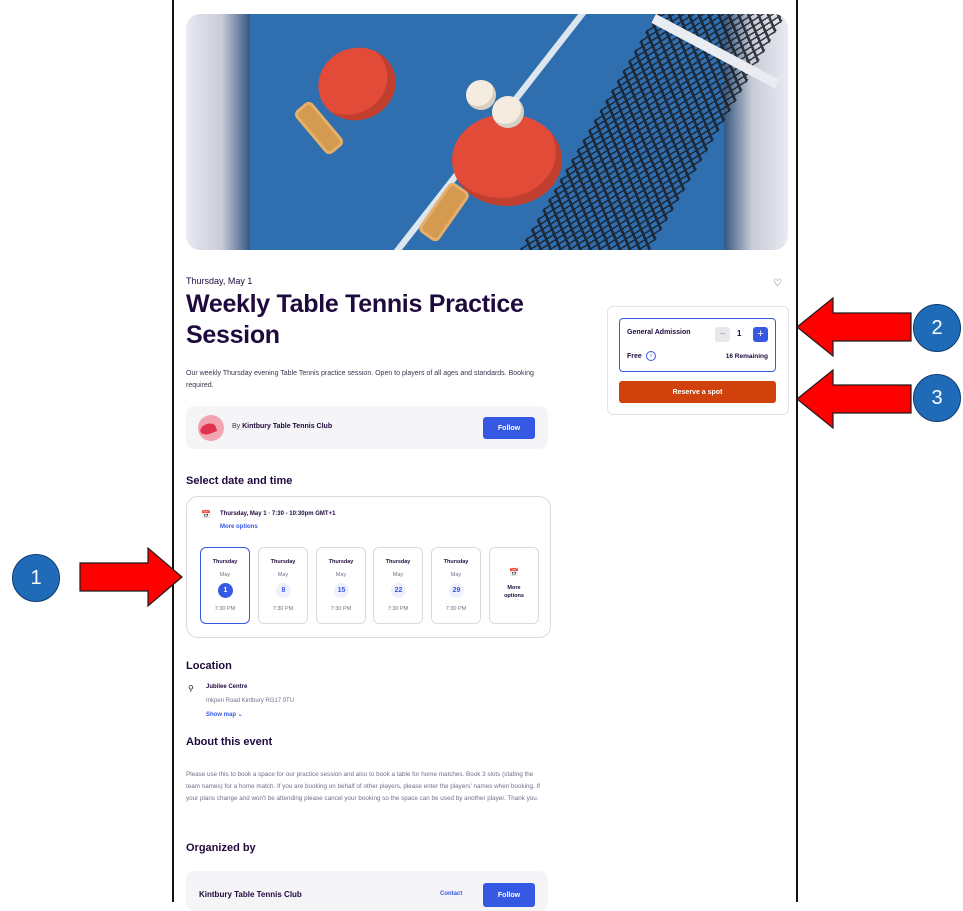  Describe the element at coordinates (227, 687) in the screenshot. I see `venue-name: Jubilee Centre` at that location.